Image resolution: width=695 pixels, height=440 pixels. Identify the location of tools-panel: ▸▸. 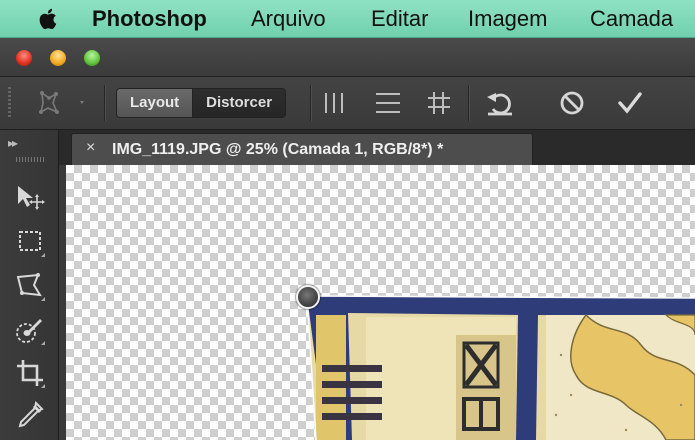
(29, 285).